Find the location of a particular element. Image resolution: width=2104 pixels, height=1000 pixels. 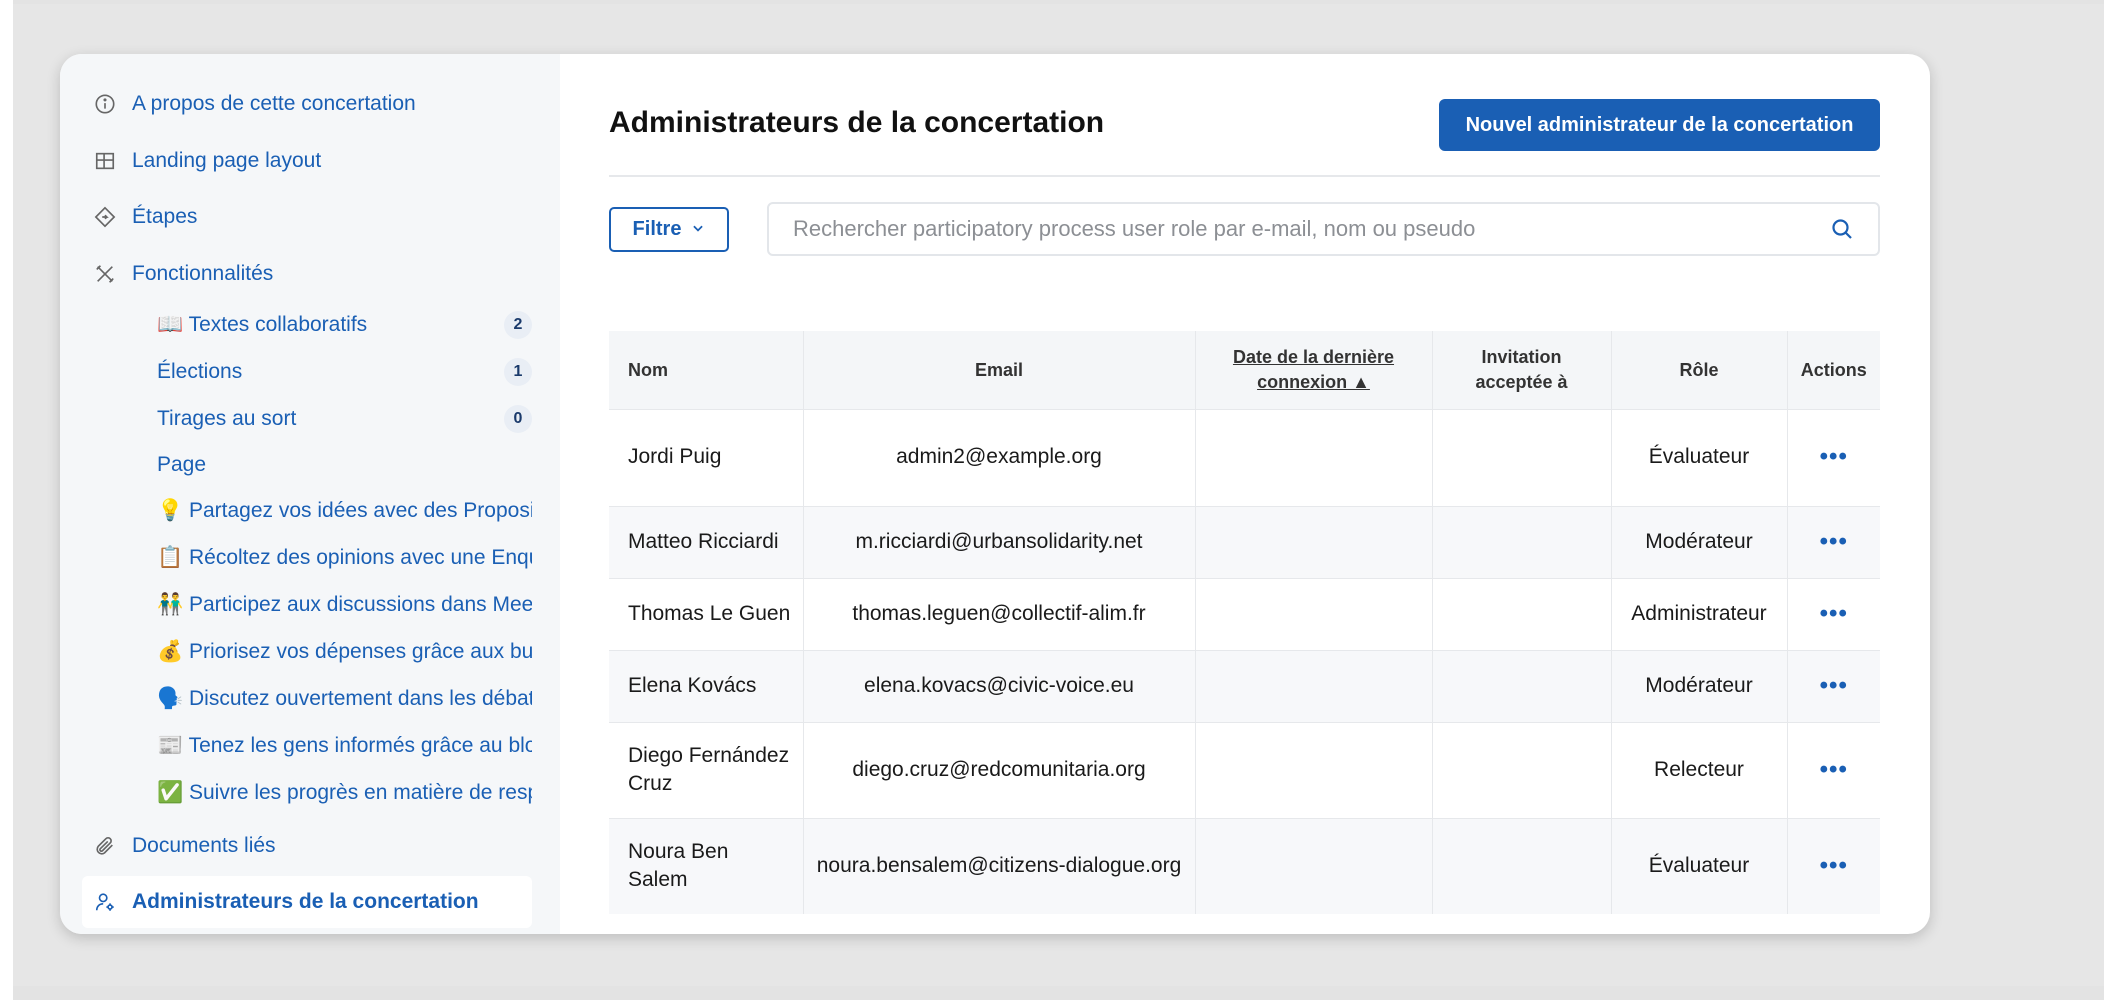

sidebar-item-documents: Documents liés is located at coordinates (310, 846).